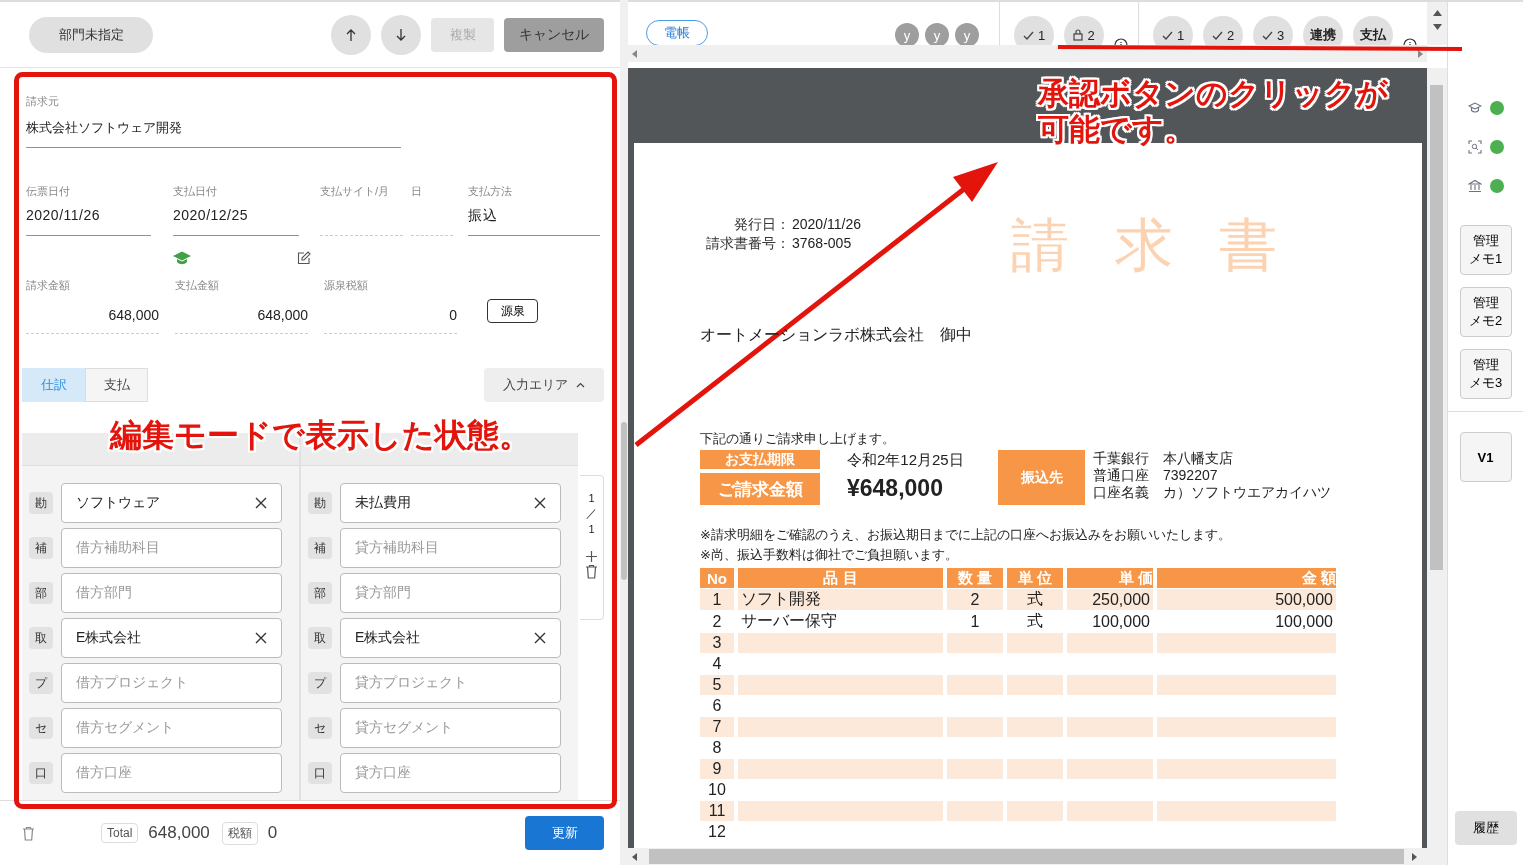  I want to click on department-button: 部門未指定, so click(91, 34).